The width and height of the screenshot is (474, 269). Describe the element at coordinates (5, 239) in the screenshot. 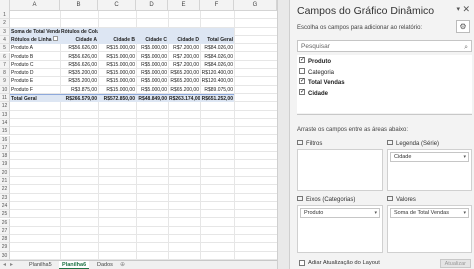

I see `row-header-28: 28` at that location.